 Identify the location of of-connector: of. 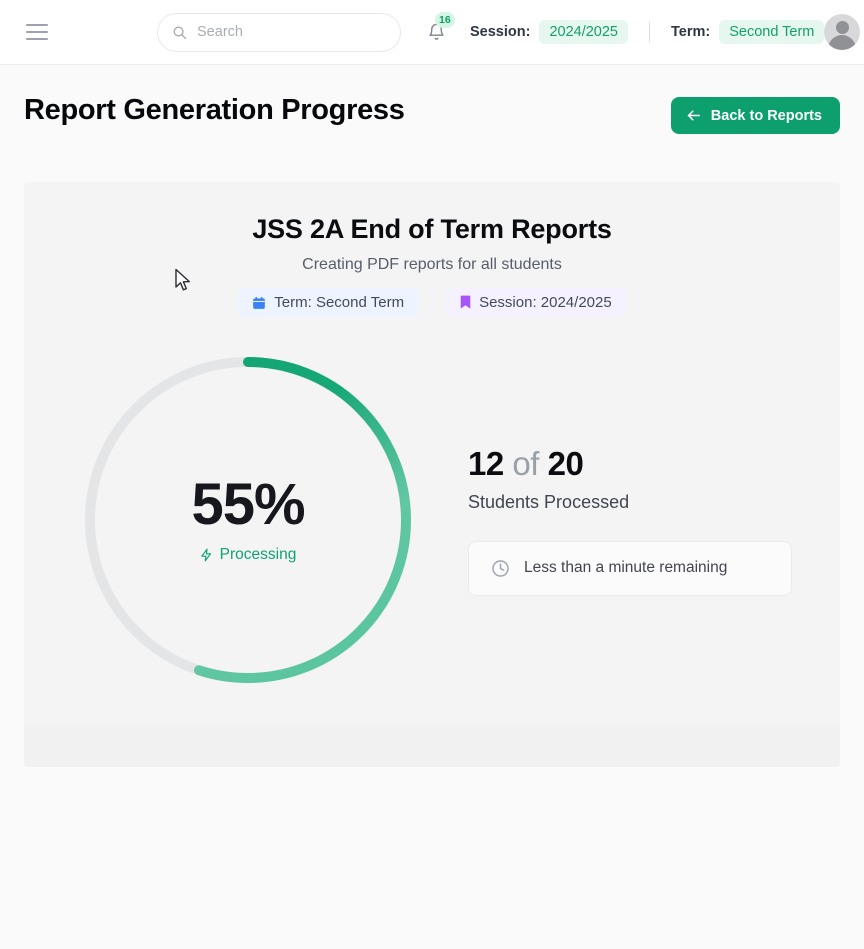
(525, 463).